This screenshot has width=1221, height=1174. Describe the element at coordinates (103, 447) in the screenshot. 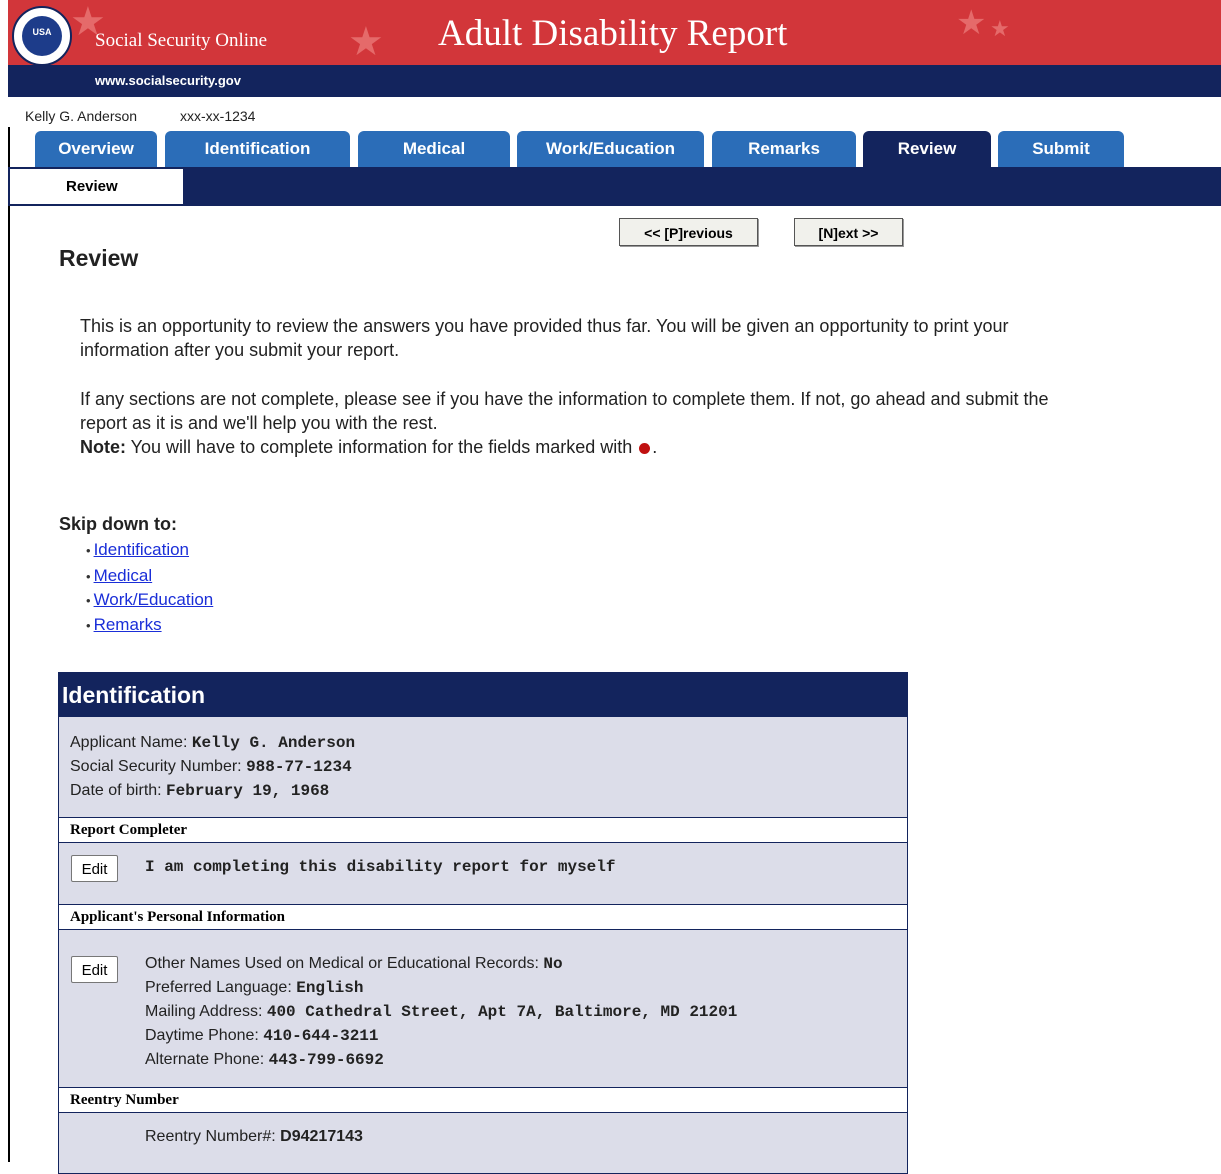

I see `note-label: Note:` at that location.